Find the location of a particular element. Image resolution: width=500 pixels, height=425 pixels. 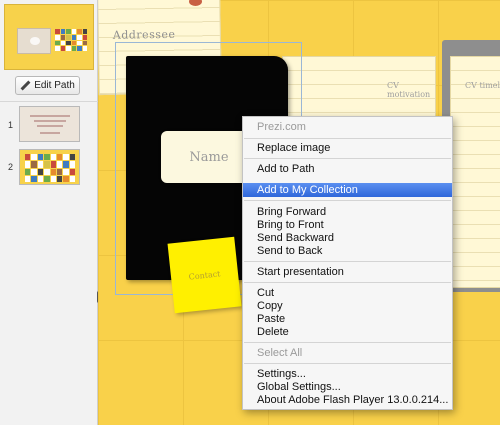

cv-motivation-label: CV motivation is located at coordinates (409, 90).